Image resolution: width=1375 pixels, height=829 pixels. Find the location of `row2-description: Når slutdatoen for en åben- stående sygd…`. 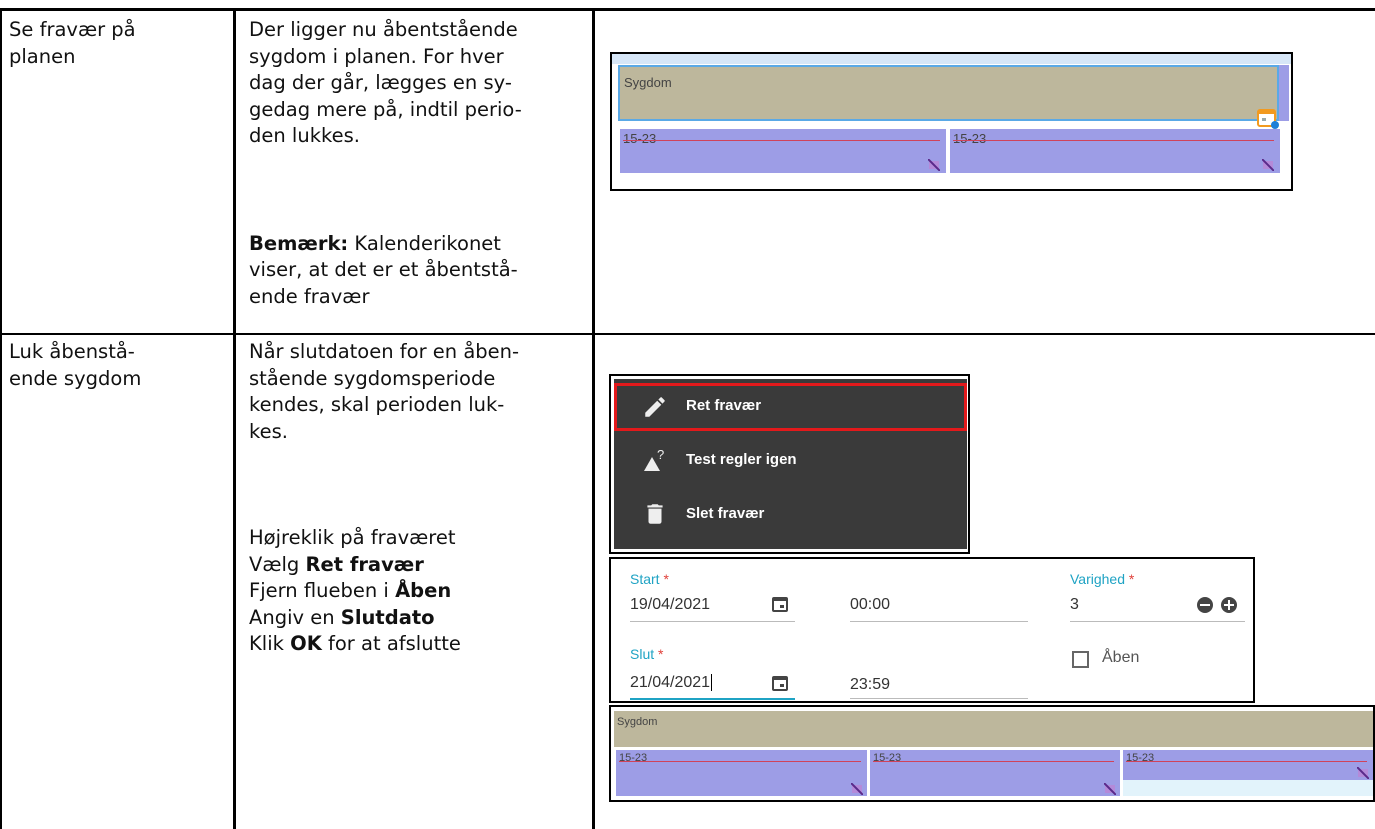

row2-description: Når slutdatoen for en åben- stående sygd… is located at coordinates (384, 391).